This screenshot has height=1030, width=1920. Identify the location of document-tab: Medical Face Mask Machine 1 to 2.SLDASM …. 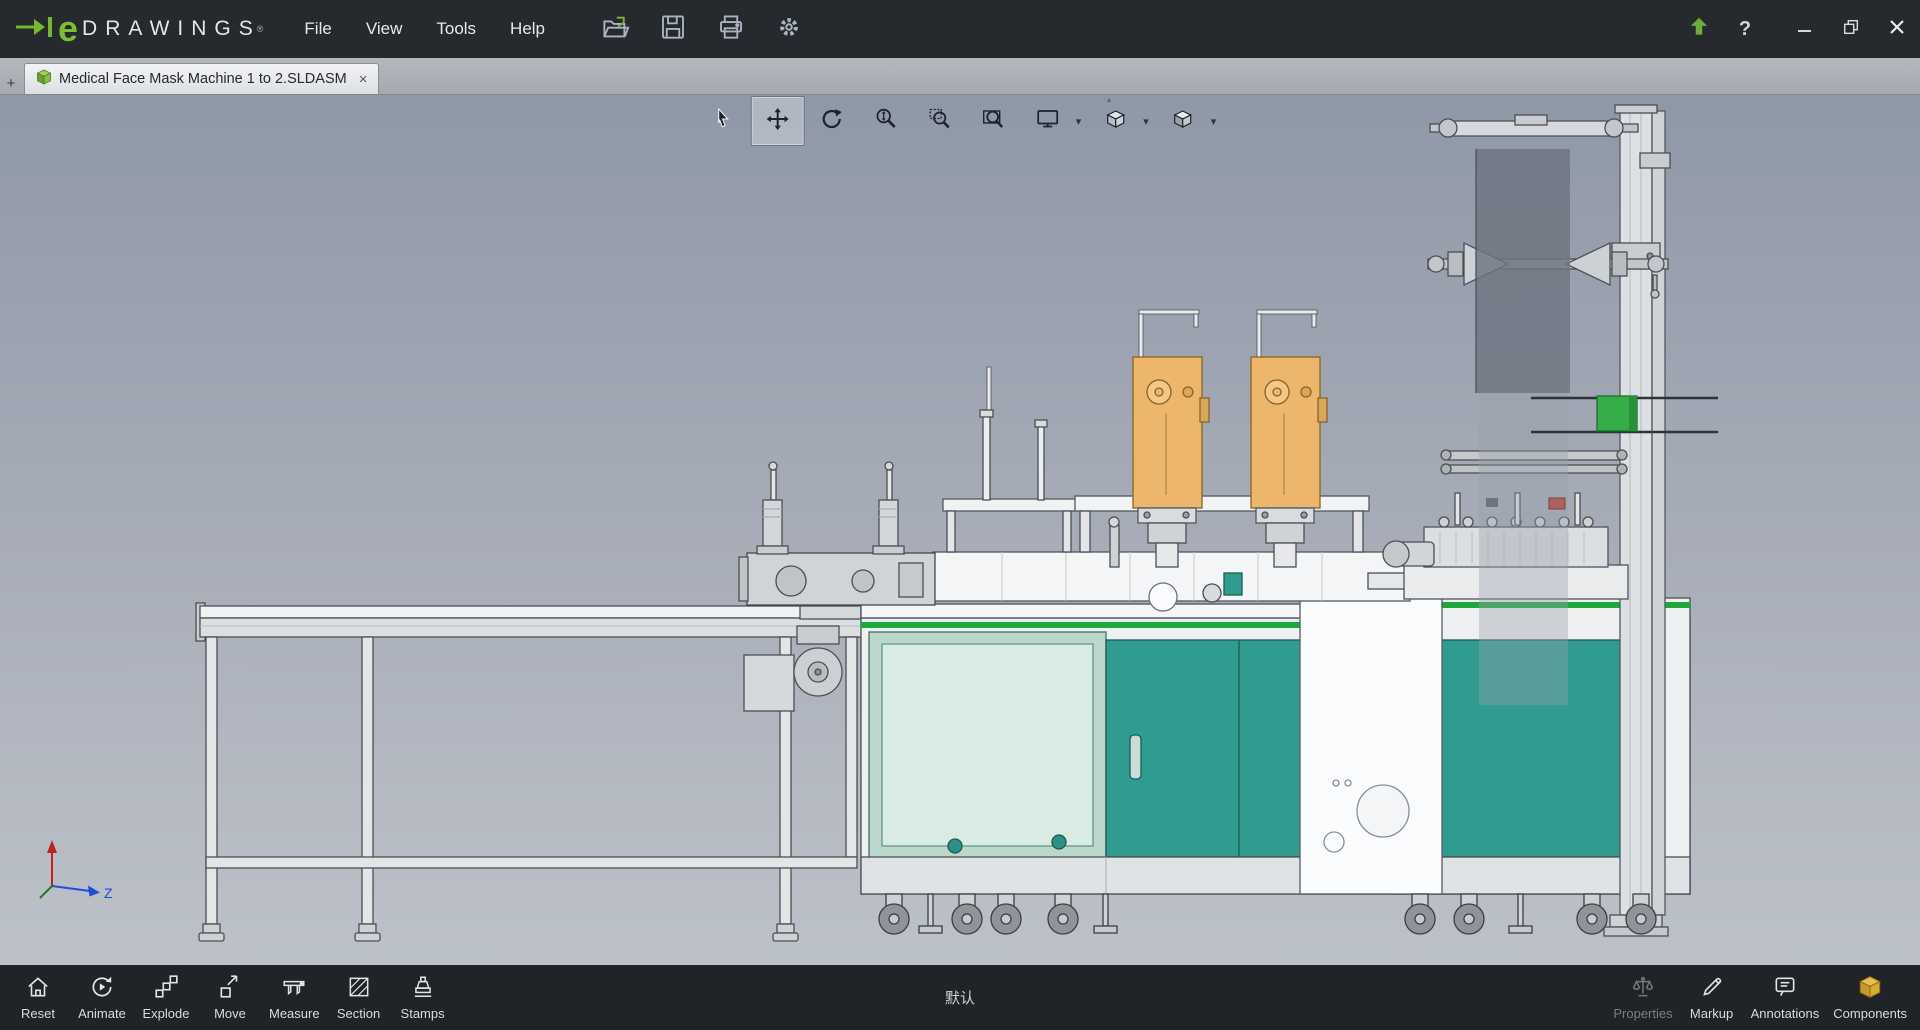
(202, 78).